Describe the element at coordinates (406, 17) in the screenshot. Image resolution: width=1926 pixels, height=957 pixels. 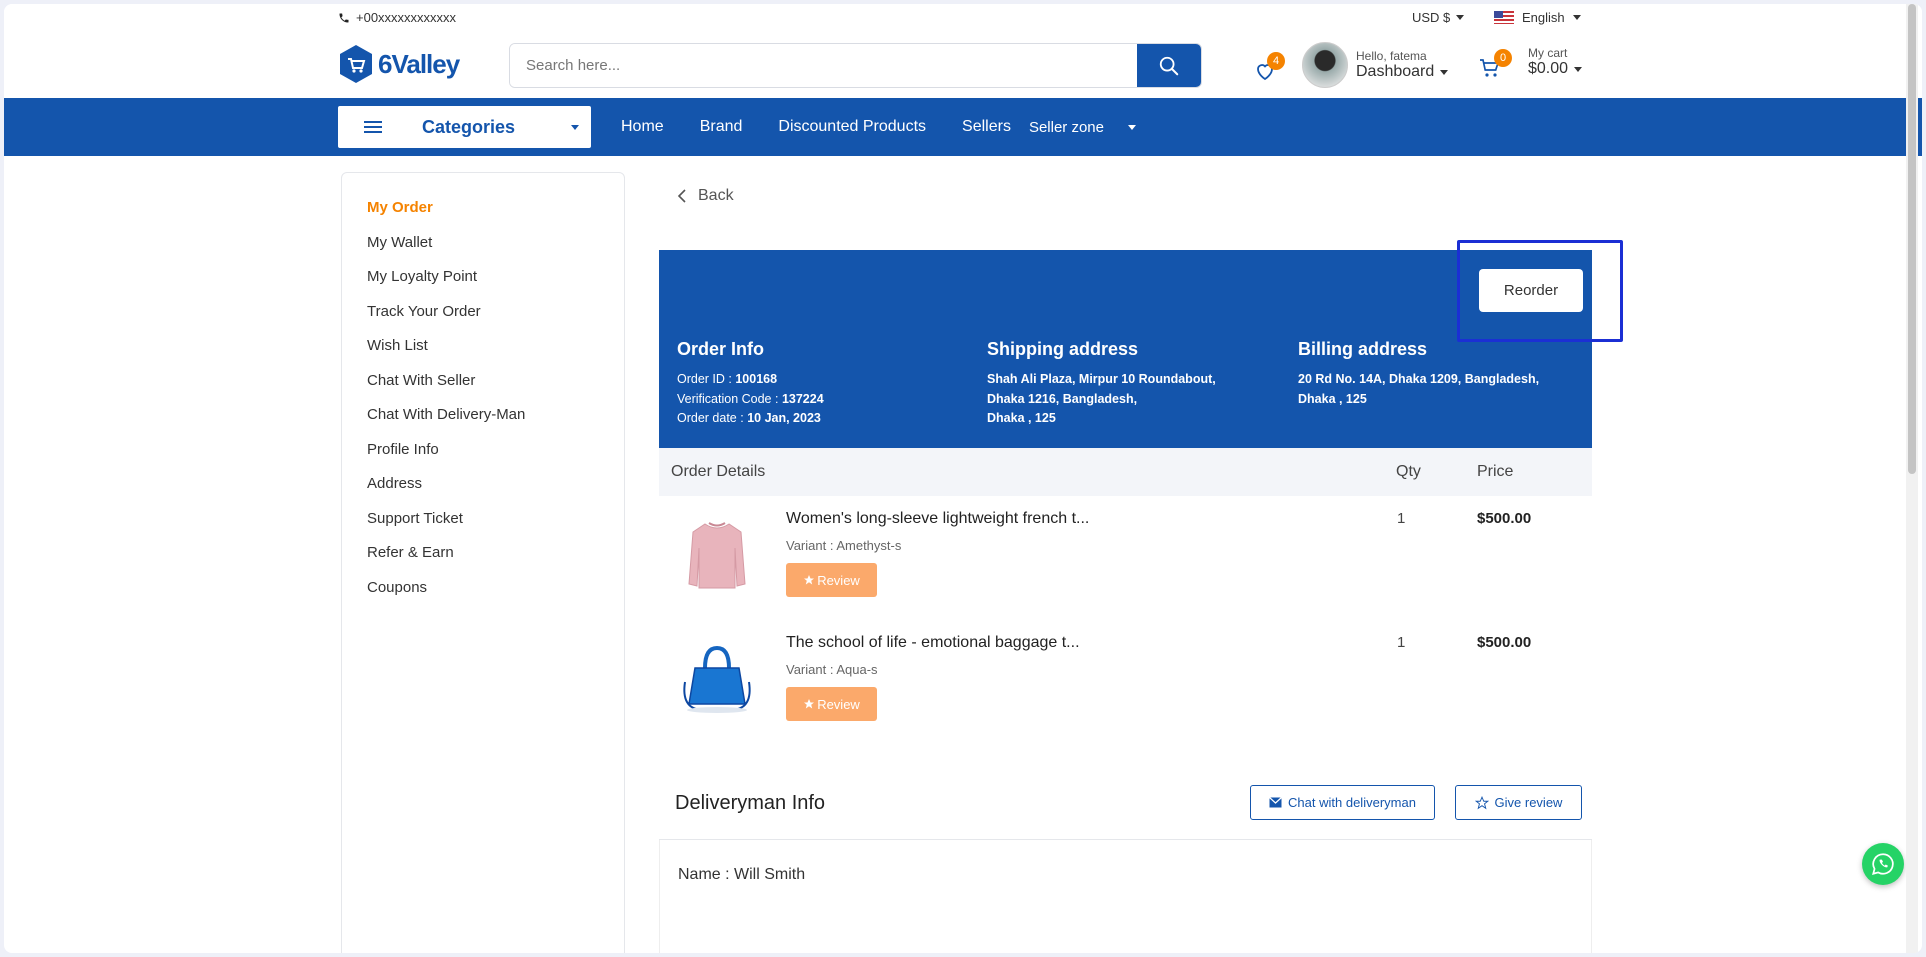
I see `phone-number: +00xxxxxxxxxxxx` at that location.